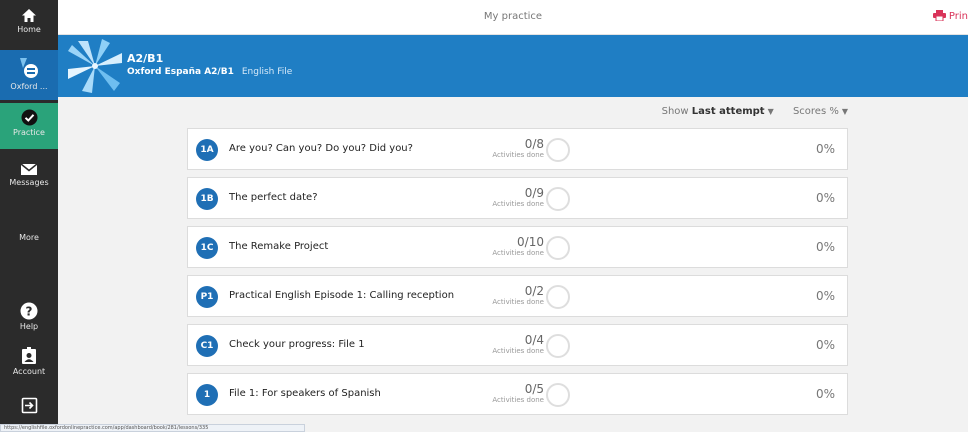  What do you see at coordinates (513, 66) in the screenshot?
I see `course-banner: A2/B1 Oxford España A2/B1 English File` at bounding box center [513, 66].